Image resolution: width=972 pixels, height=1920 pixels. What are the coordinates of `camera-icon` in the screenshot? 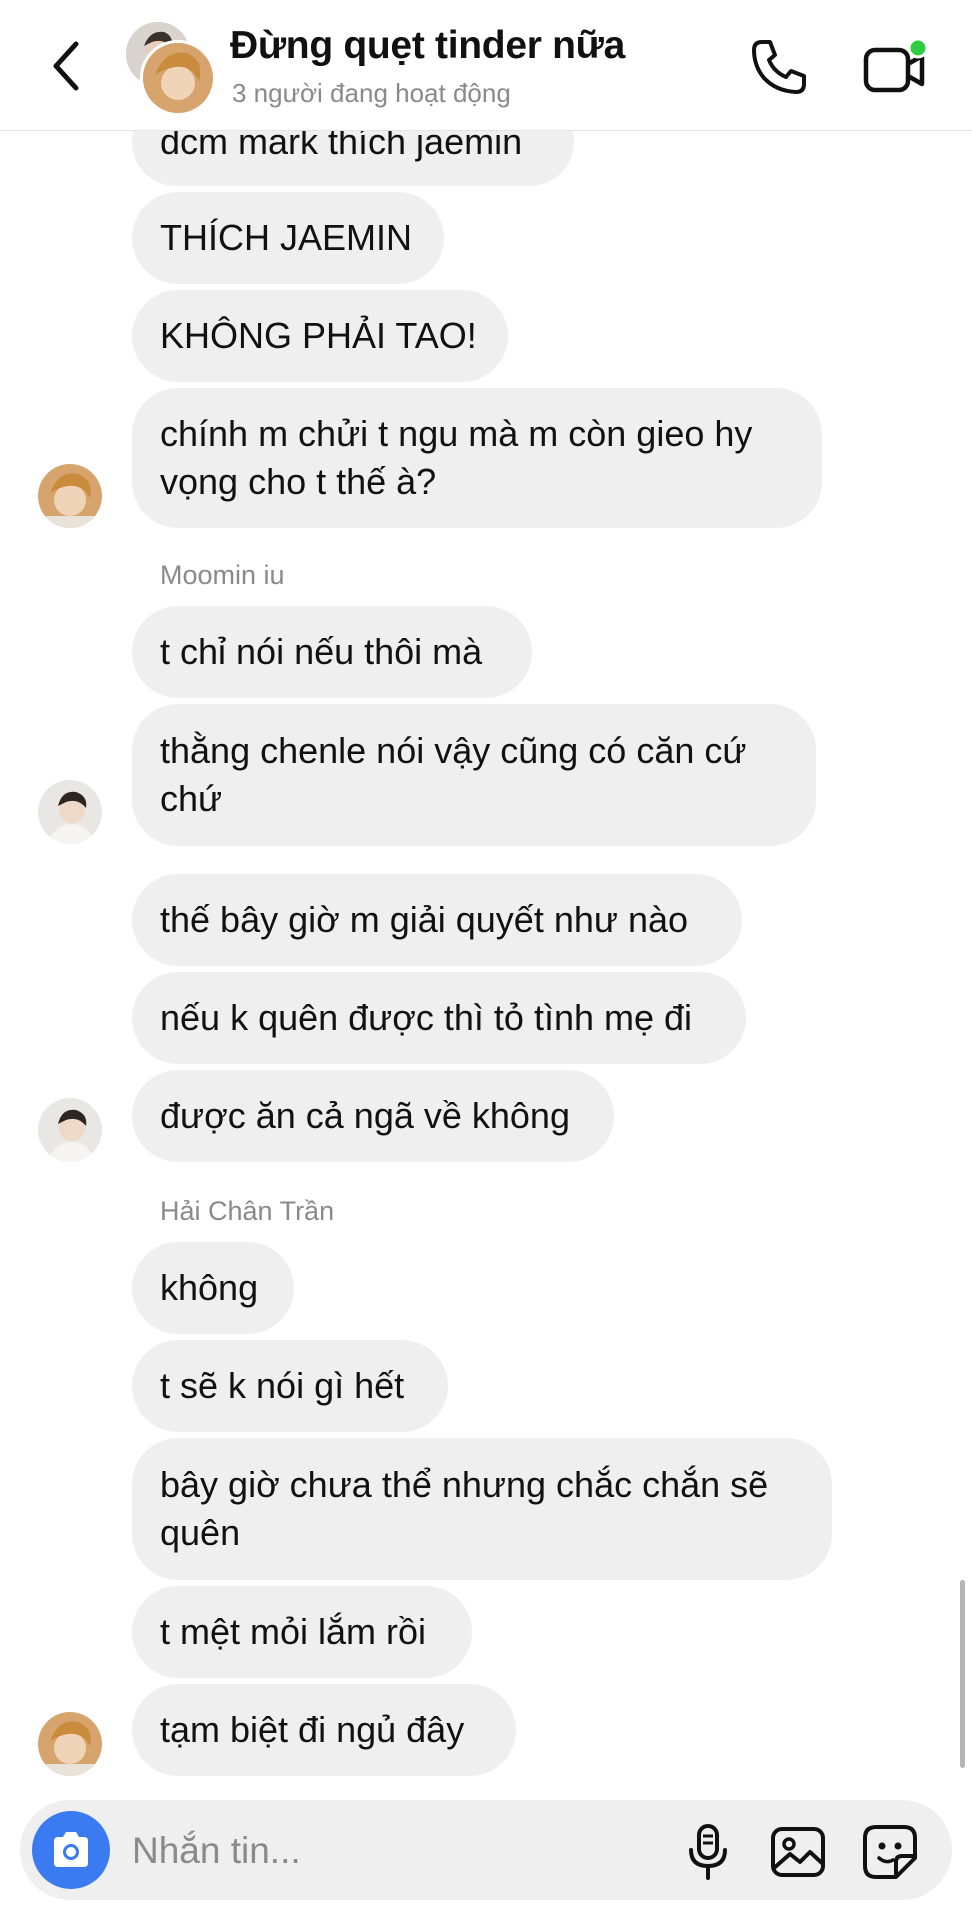 It's located at (71, 1849).